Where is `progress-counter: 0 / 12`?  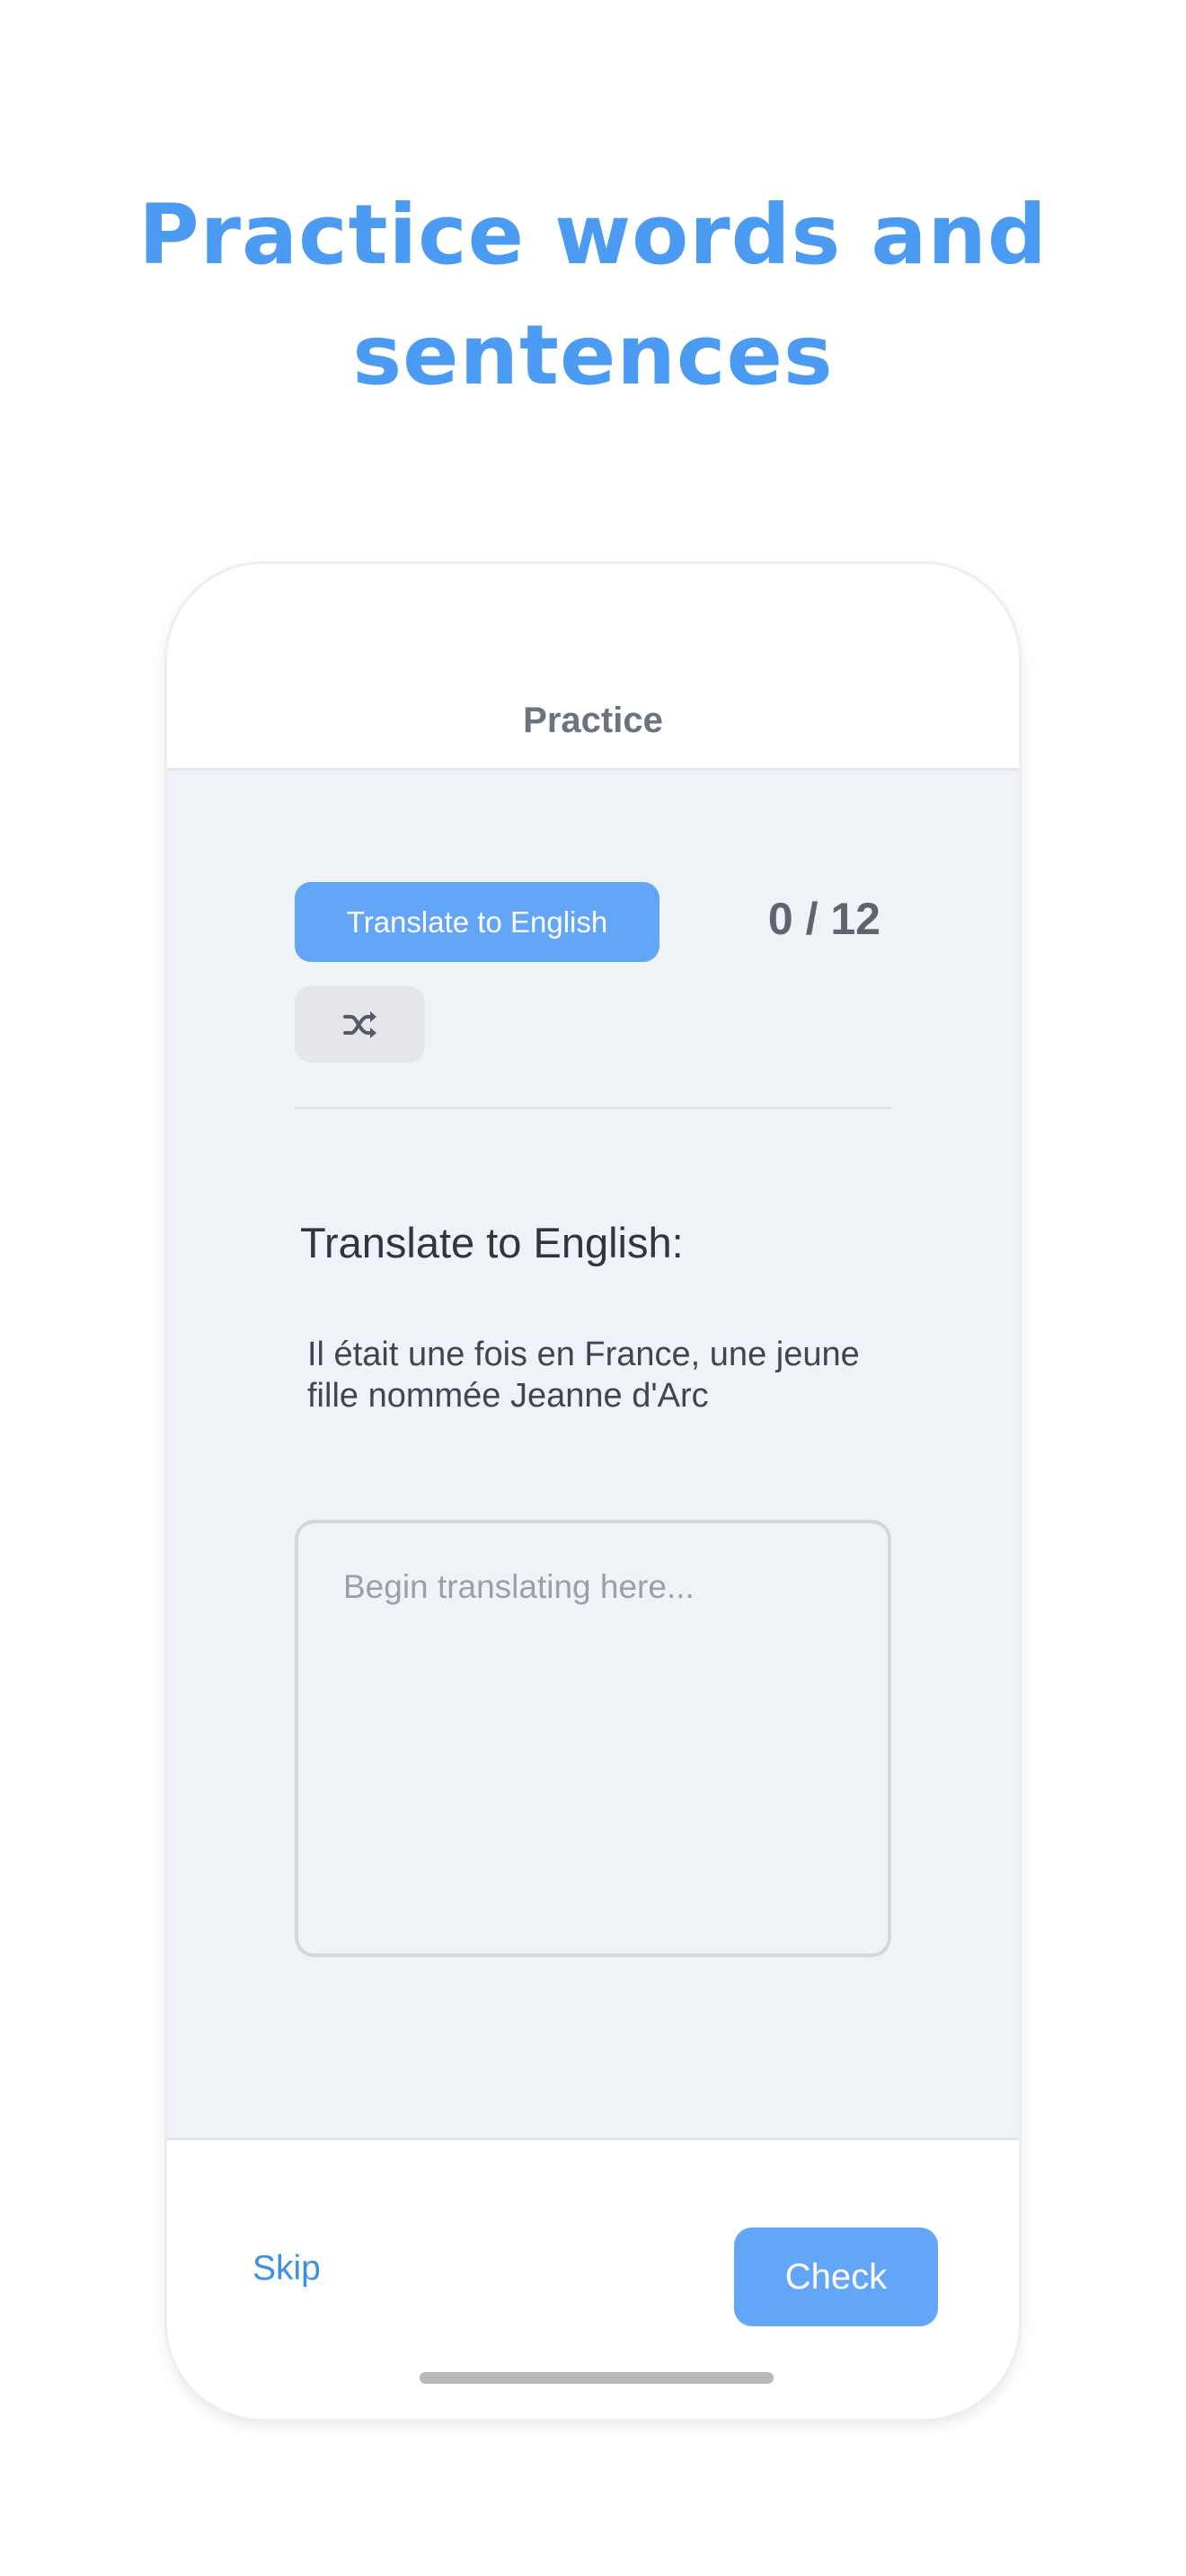
progress-counter: 0 / 12 is located at coordinates (824, 919).